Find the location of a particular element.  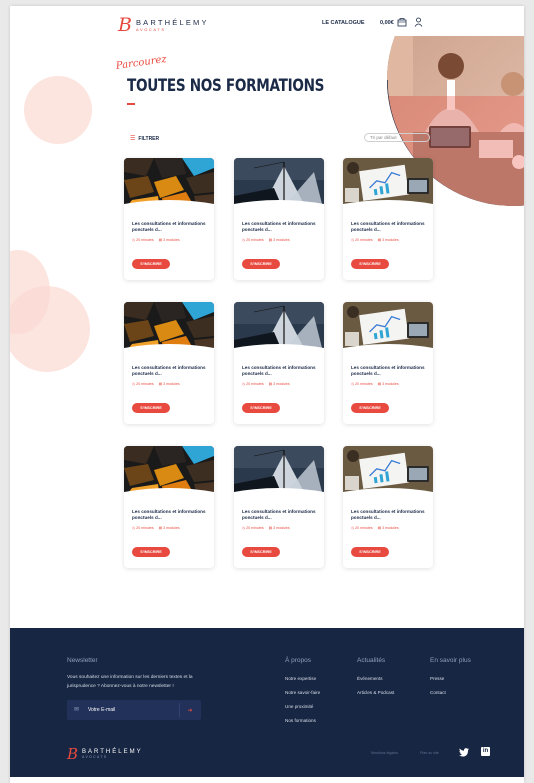

footer-link-presse: Presse is located at coordinates (437, 678).